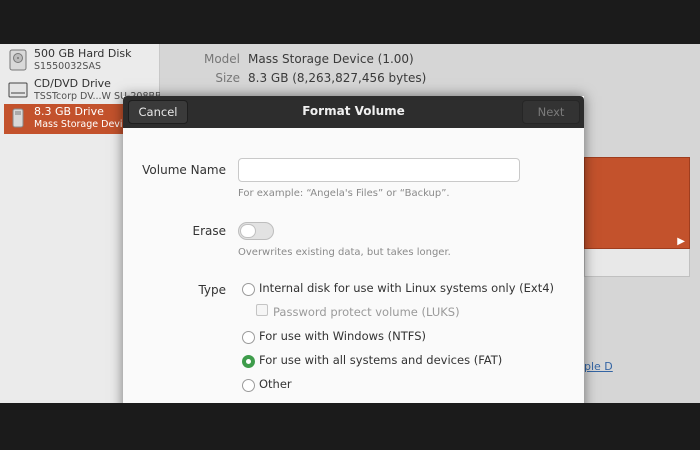 Image resolution: width=700 pixels, height=450 pixels. Describe the element at coordinates (275, 384) in the screenshot. I see `option-other-label: Other` at that location.